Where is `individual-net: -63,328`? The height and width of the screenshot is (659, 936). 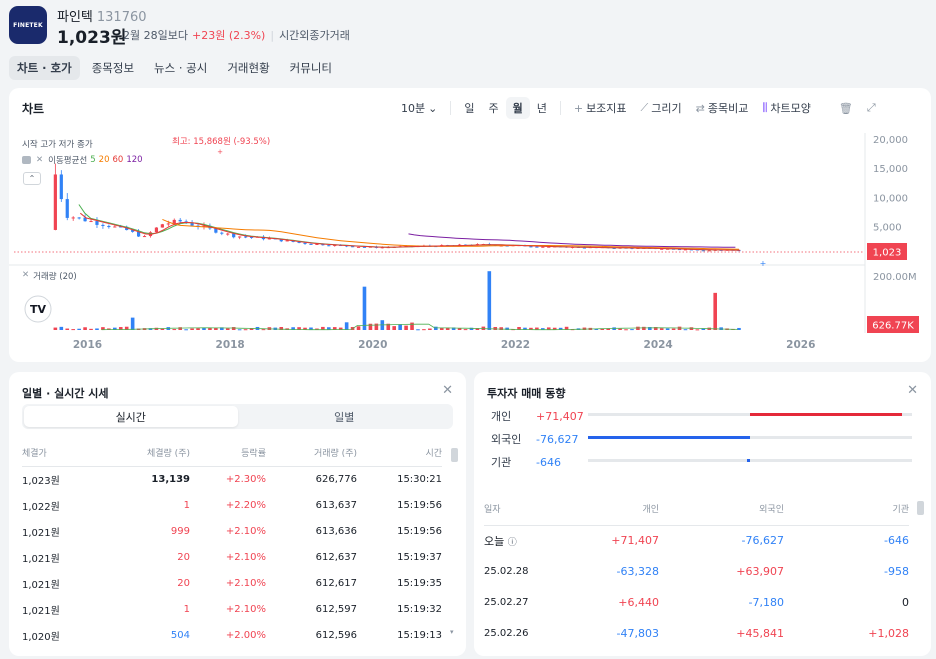
individual-net: -63,328 is located at coordinates (637, 571).